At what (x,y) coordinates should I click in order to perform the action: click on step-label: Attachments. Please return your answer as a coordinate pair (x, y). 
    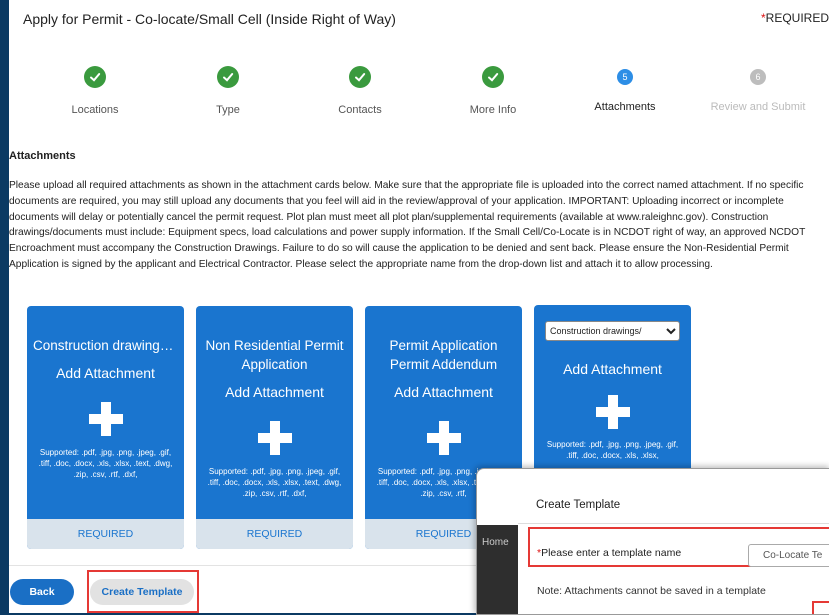
    Looking at the image, I should click on (625, 107).